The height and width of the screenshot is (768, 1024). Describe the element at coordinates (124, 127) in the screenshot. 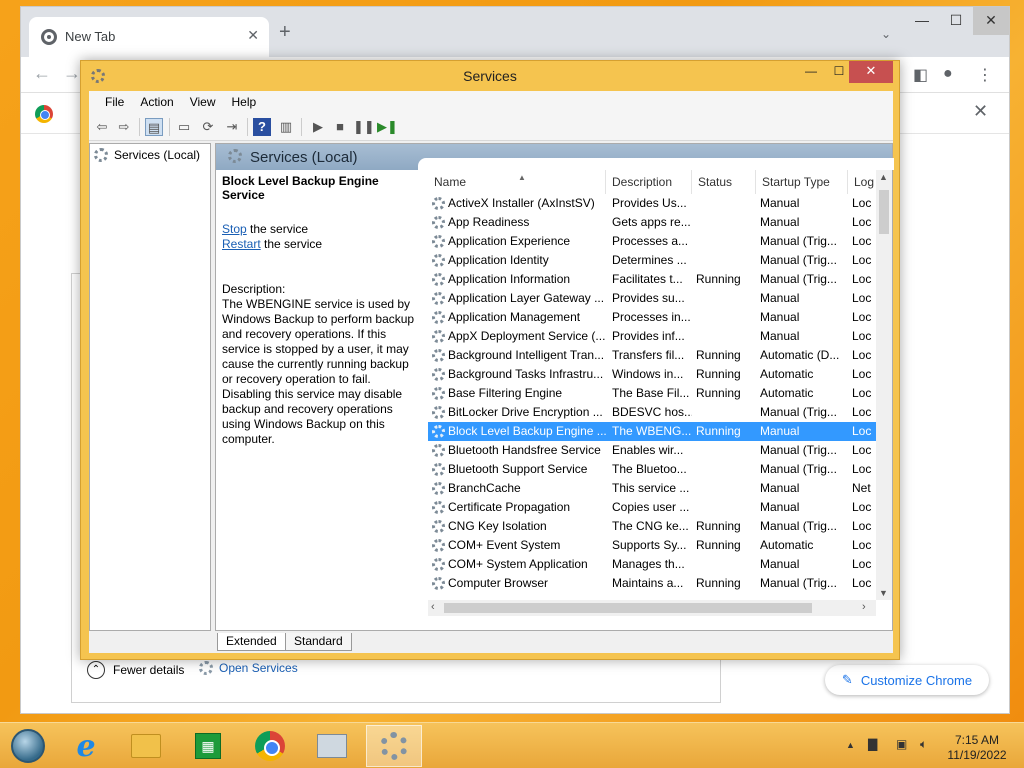

I see `forward-icon: ⇨` at that location.